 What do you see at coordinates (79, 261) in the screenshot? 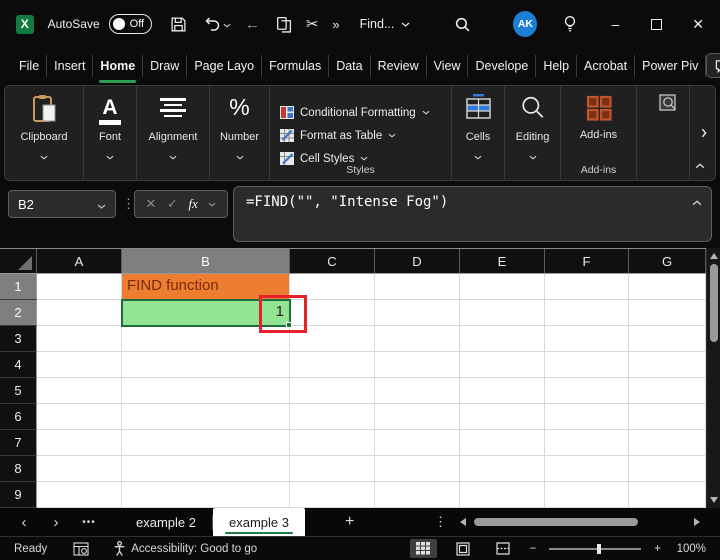
I see `column-header-A: A` at bounding box center [79, 261].